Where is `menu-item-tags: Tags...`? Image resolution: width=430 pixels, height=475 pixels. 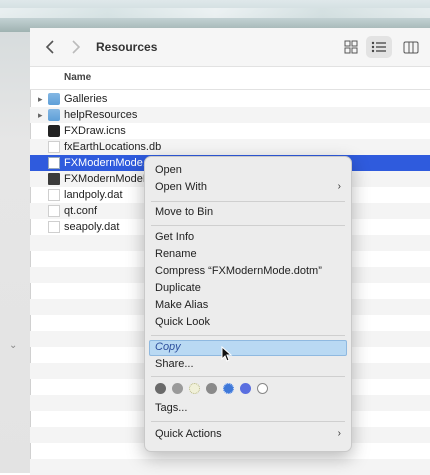 menu-item-tags: Tags... is located at coordinates (171, 408).